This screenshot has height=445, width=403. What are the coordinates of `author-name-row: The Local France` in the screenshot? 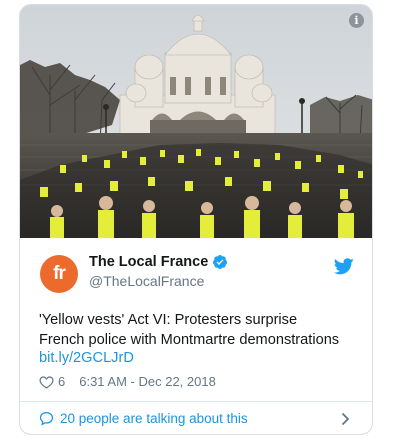 It's located at (158, 262).